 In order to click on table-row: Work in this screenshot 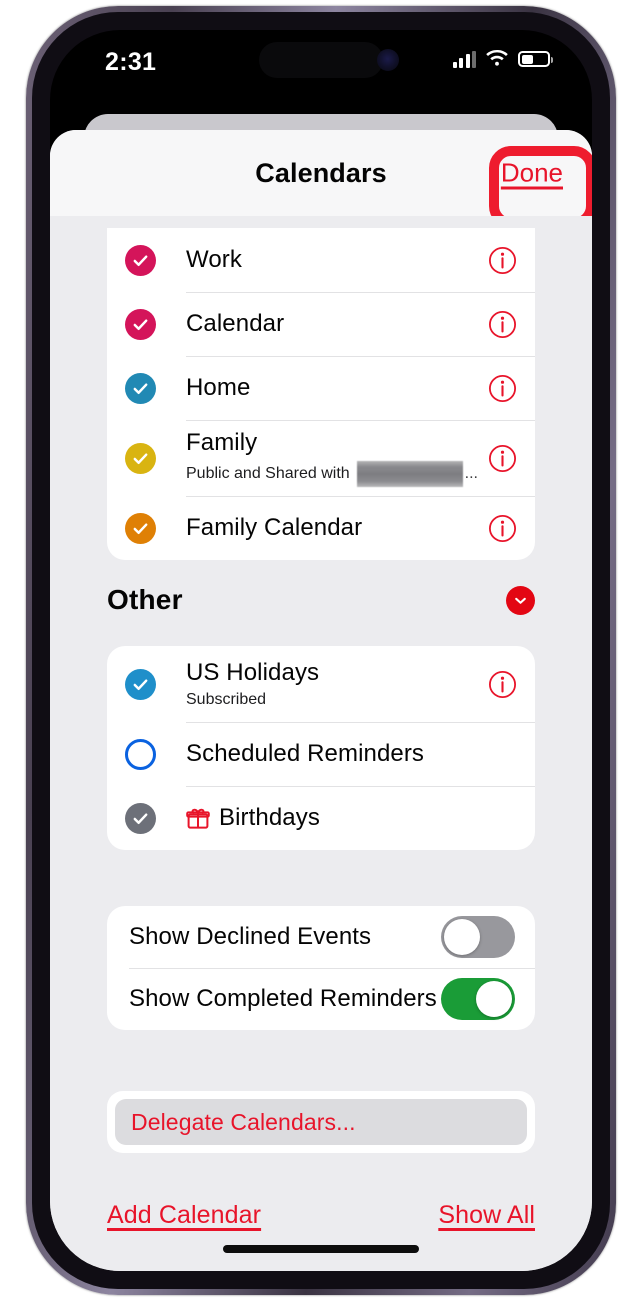, I will do `click(321, 260)`.